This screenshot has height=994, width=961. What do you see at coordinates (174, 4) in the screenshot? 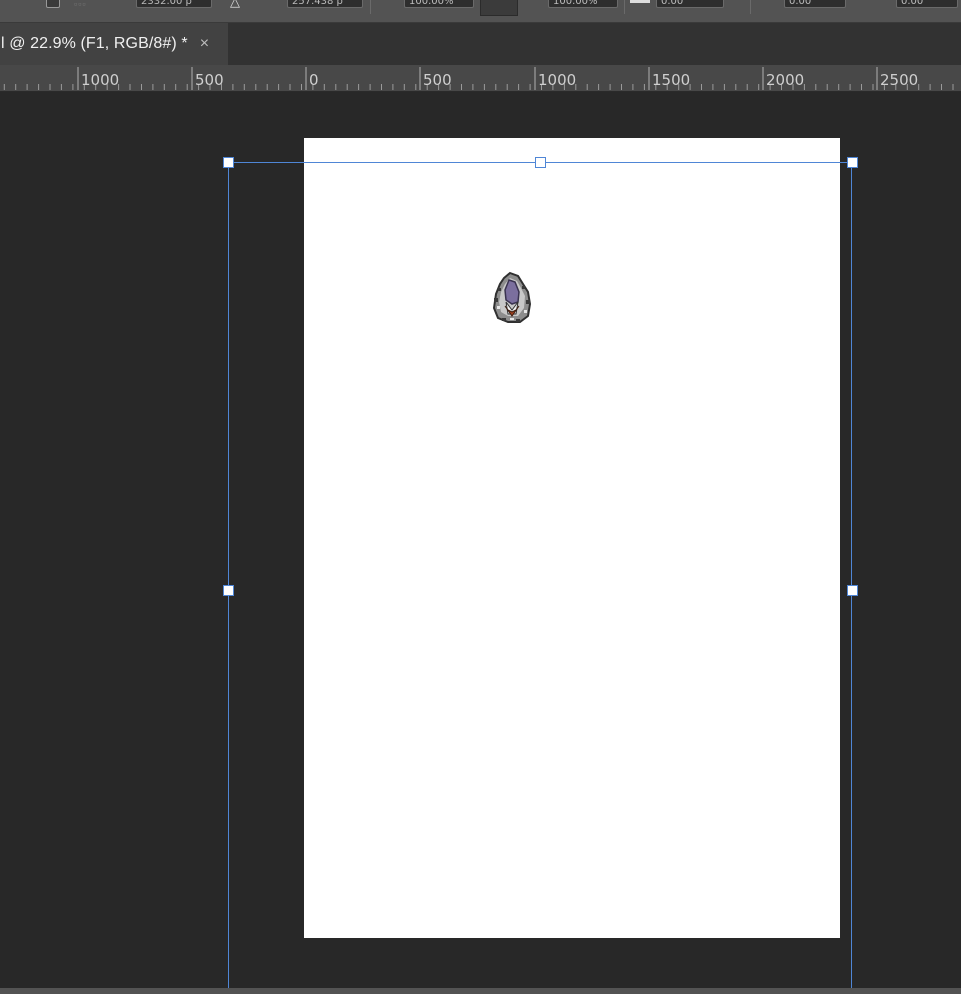
I see `x-position-field: 2332.00 p` at bounding box center [174, 4].